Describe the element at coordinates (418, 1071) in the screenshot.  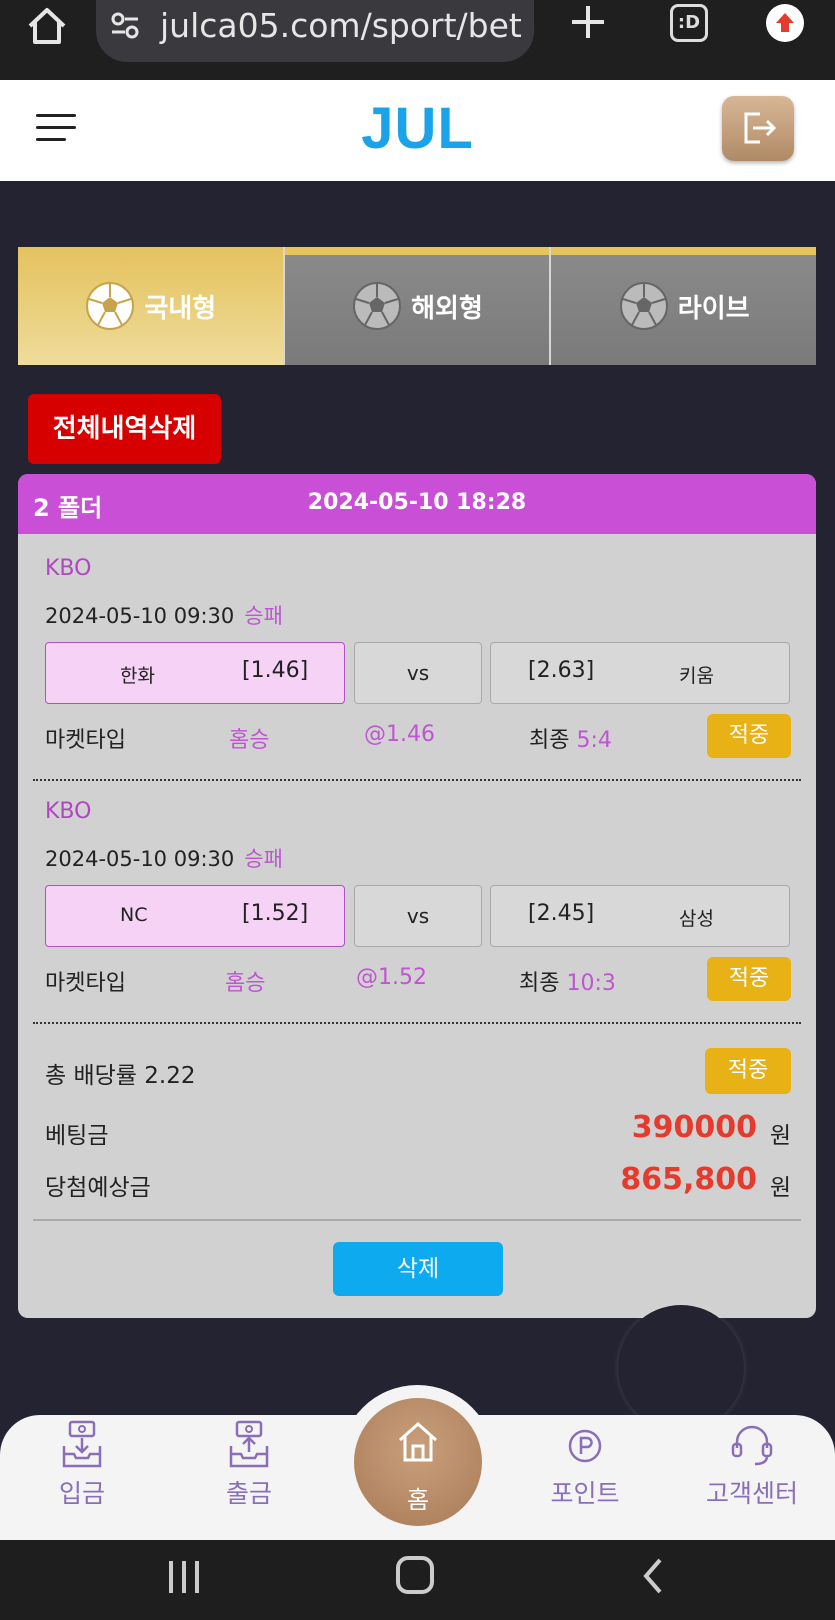
I see `total-odds-row: 총 배당률 2.22 적중` at that location.